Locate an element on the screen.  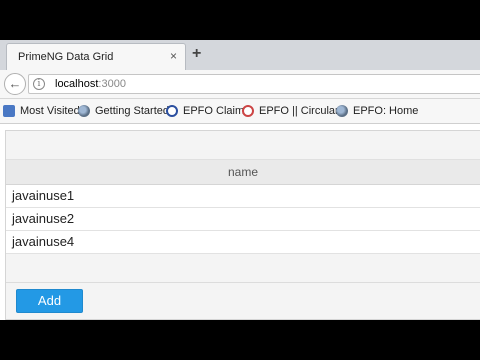
bookmark-most-visited: Most Visited is located at coordinates (41, 111).